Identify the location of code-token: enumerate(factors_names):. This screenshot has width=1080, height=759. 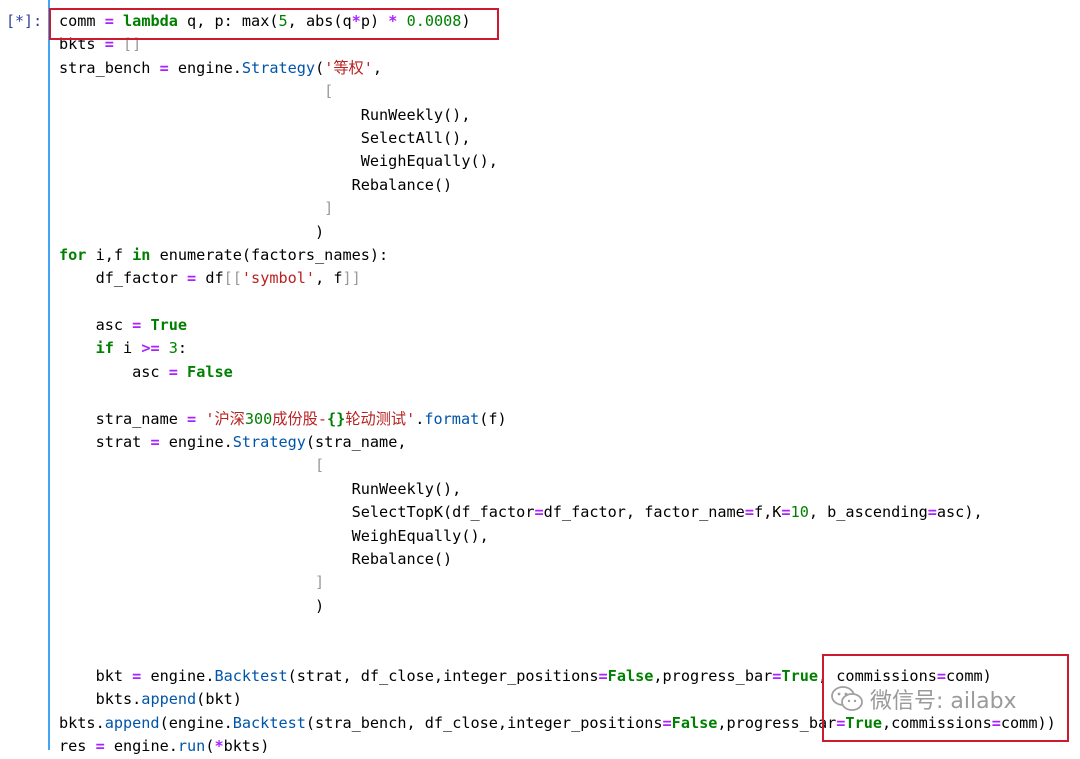
(269, 254).